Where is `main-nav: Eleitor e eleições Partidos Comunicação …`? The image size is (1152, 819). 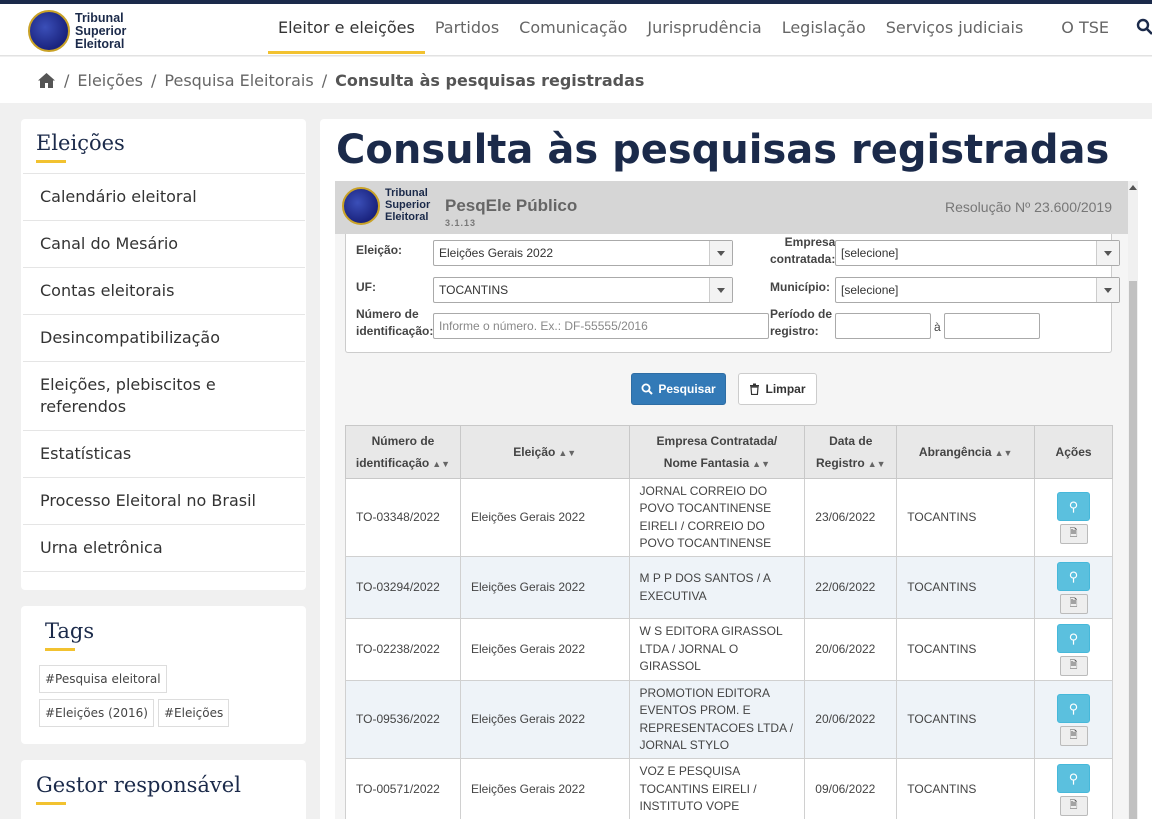
main-nav: Eleitor e eleições Partidos Comunicação … is located at coordinates (693, 30).